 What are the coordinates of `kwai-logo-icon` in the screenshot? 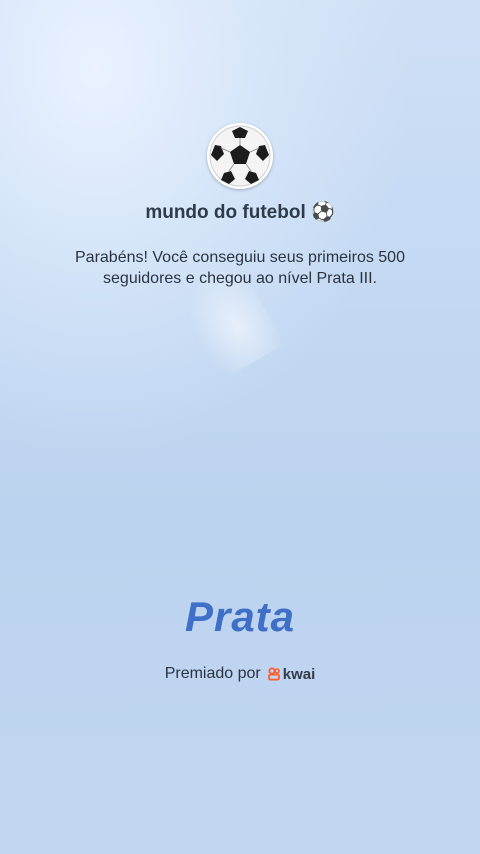 It's located at (274, 674).